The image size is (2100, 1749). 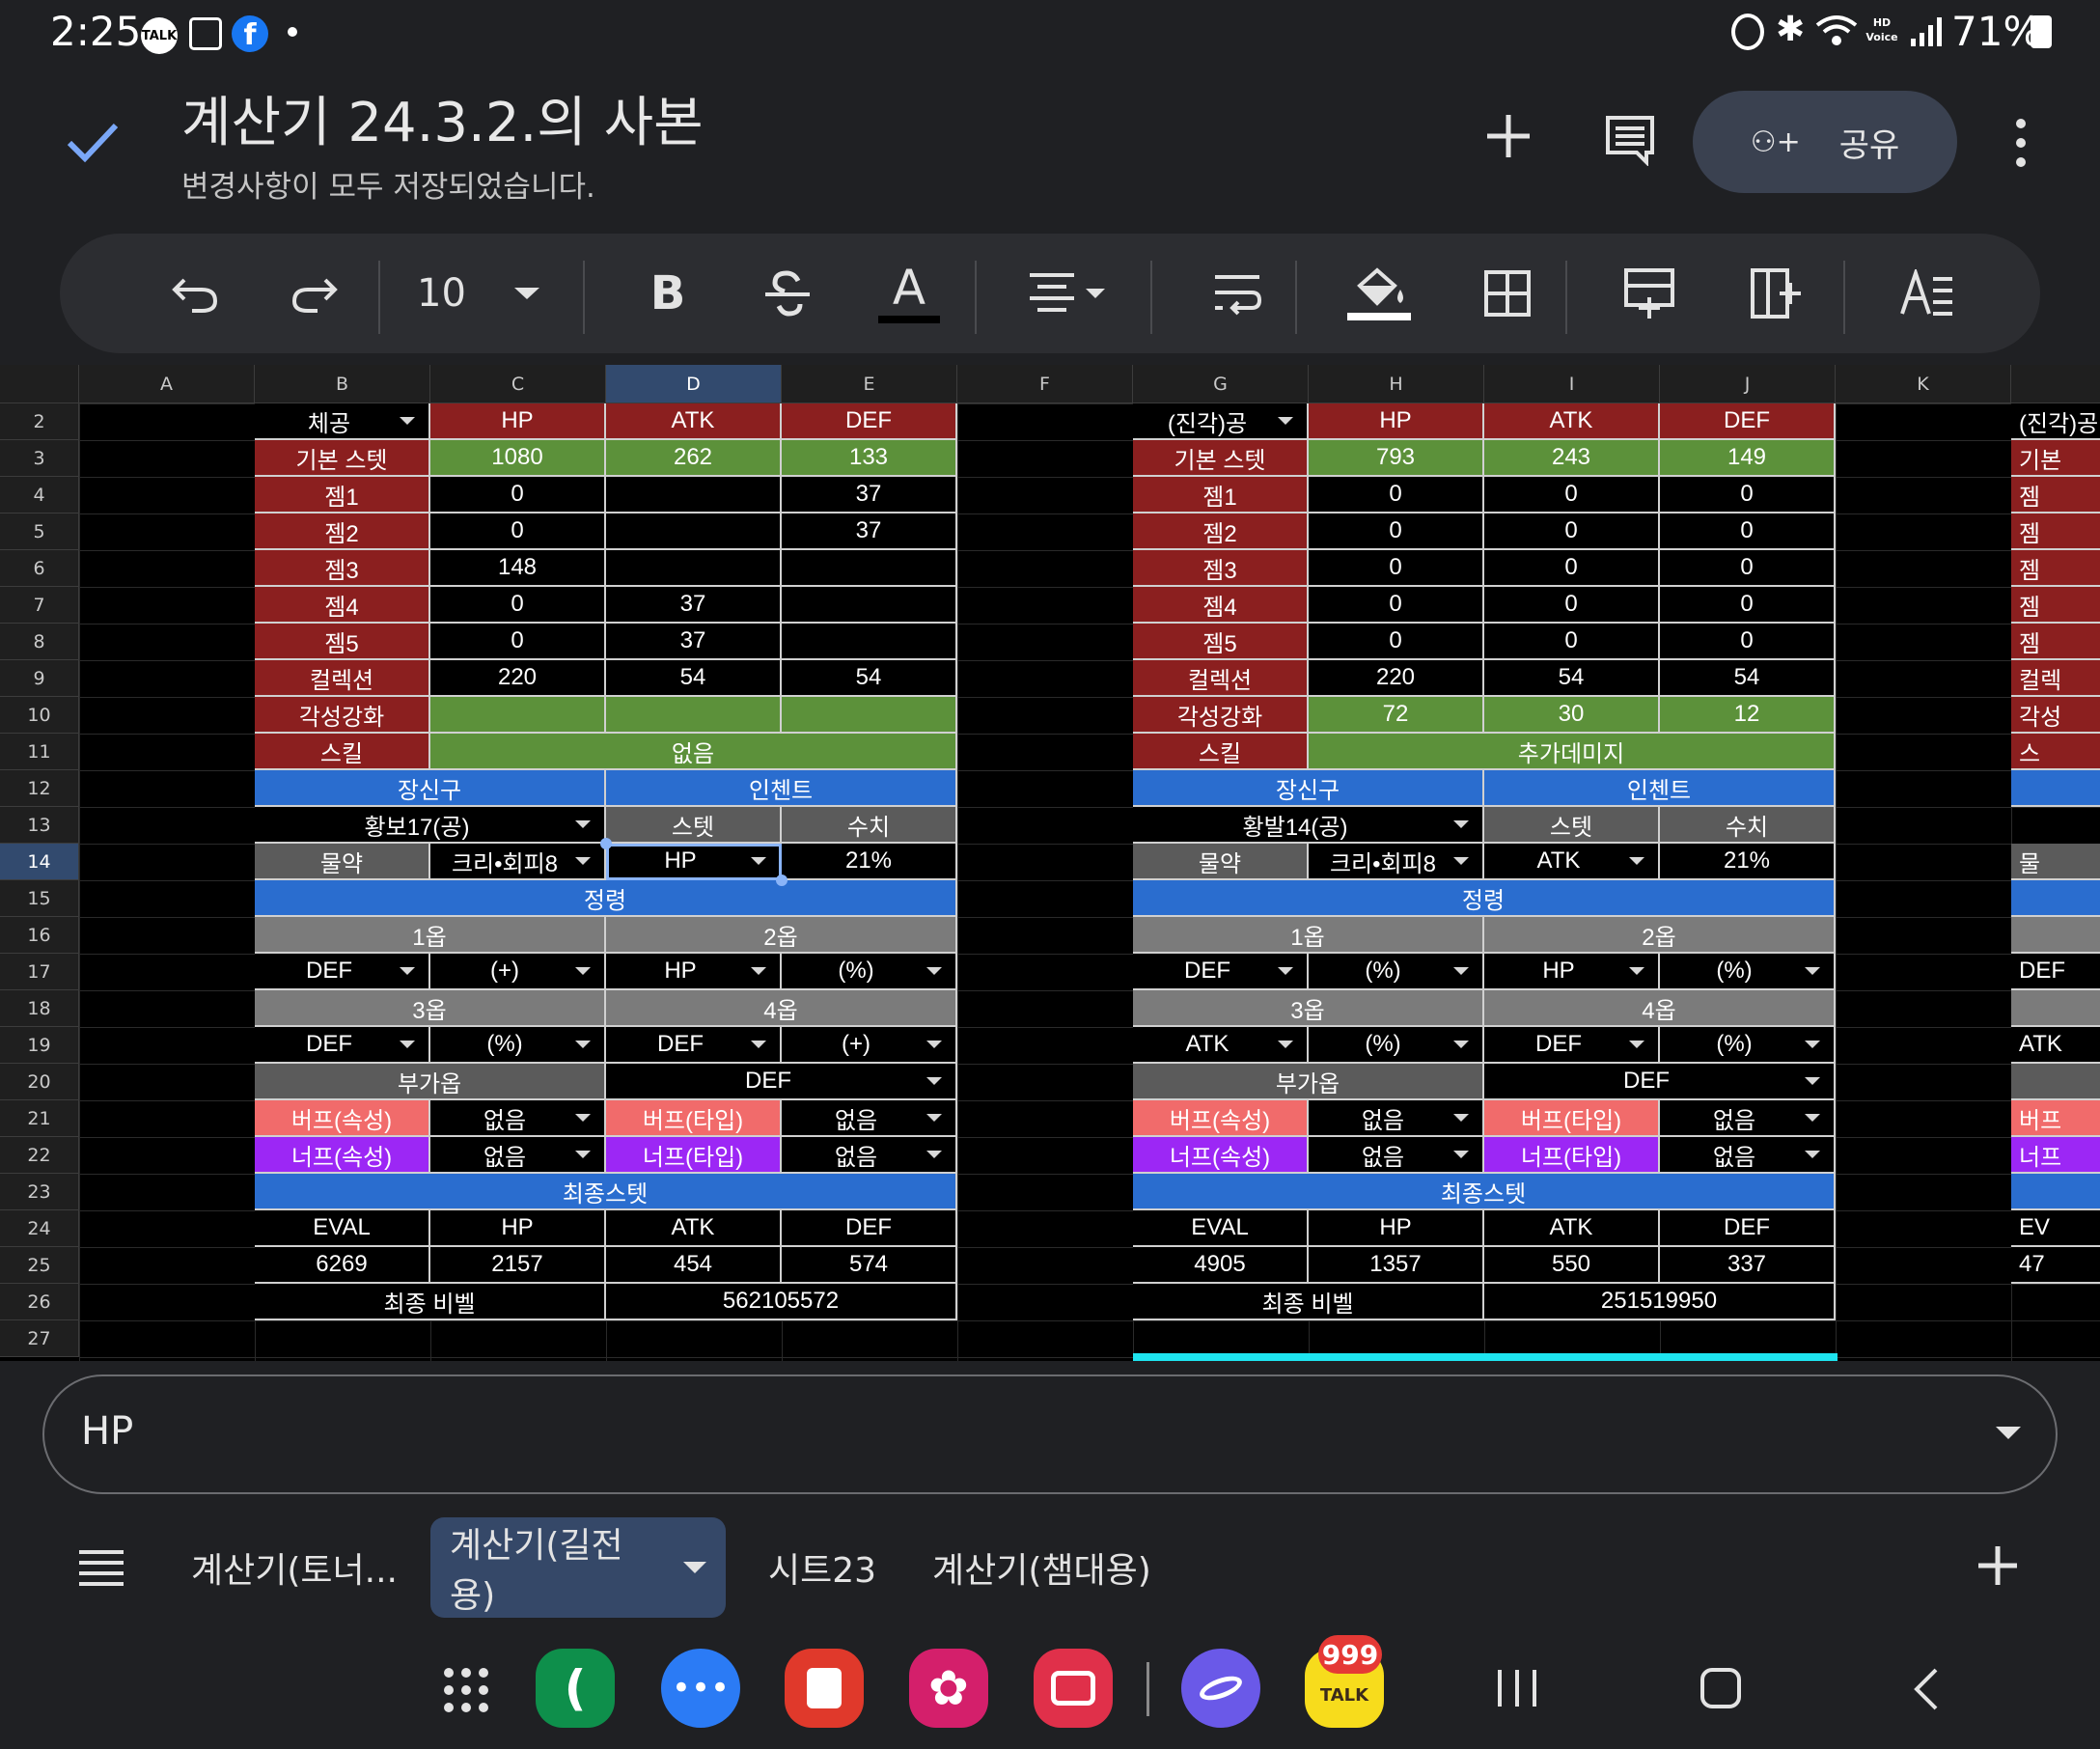 What do you see at coordinates (781, 1302) in the screenshot?
I see `final-ratio-value: 562105572` at bounding box center [781, 1302].